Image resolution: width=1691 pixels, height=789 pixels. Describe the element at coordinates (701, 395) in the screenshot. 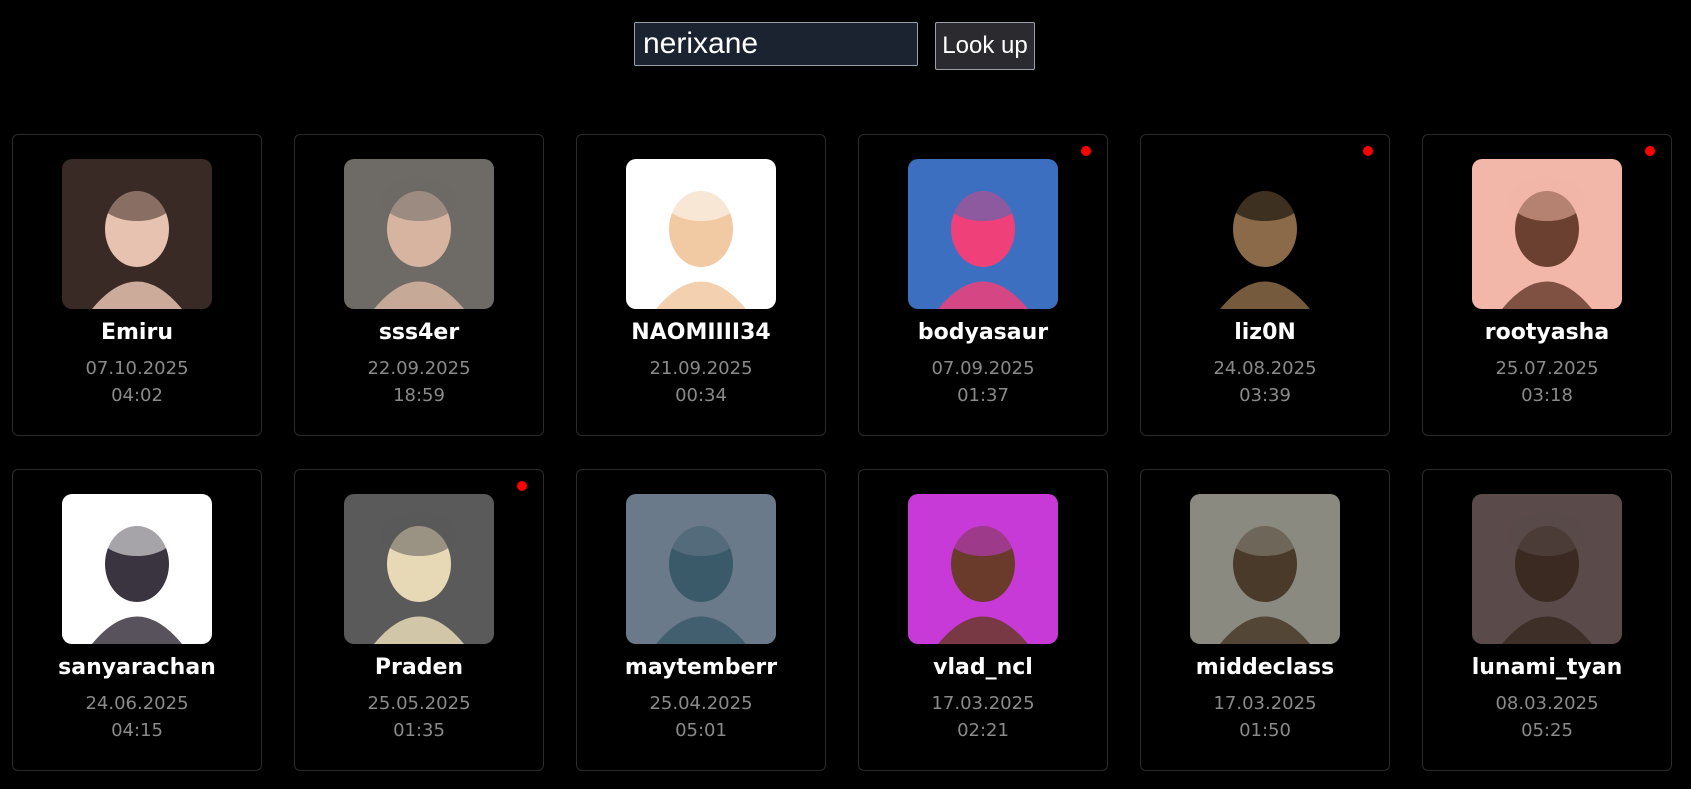

I see `stream-time: 00:34` at that location.